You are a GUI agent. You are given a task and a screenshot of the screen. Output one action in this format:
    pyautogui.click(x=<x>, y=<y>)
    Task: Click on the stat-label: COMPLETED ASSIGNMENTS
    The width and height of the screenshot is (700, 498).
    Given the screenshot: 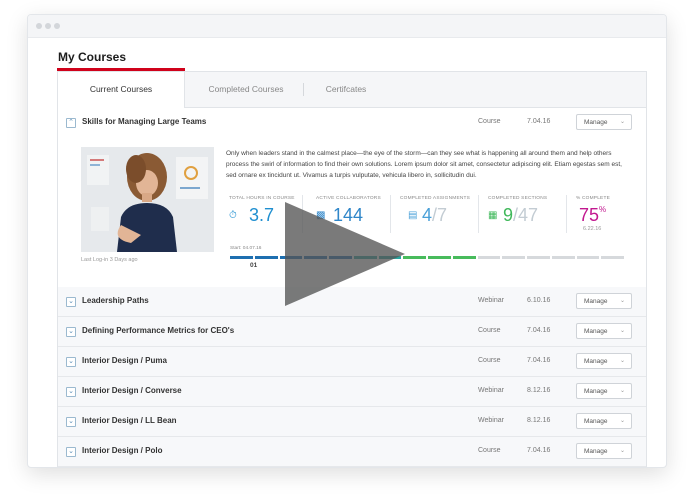 What is the action you would take?
    pyautogui.click(x=435, y=198)
    